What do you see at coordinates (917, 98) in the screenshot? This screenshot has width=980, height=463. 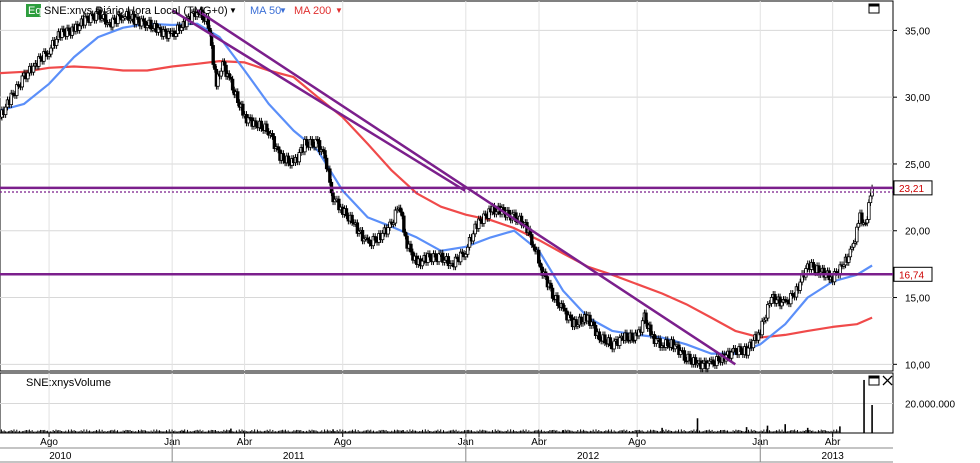 I see `y-tick-label: 30,00` at bounding box center [917, 98].